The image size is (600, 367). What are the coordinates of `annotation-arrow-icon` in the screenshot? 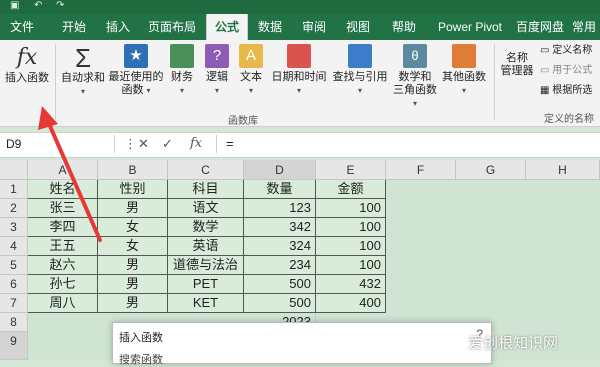 It's located at (70, 174).